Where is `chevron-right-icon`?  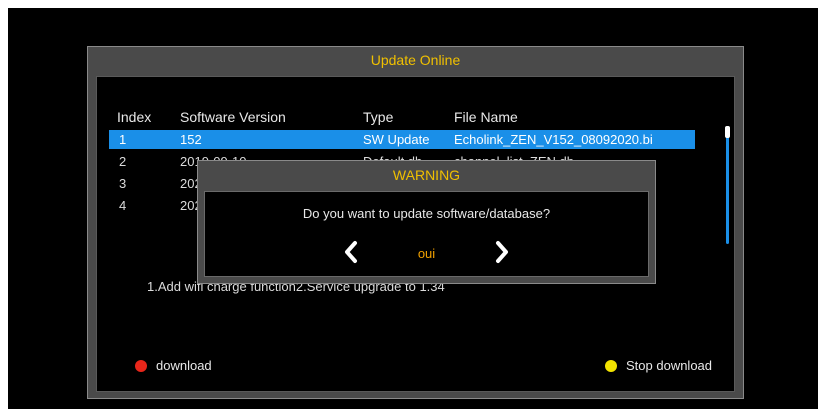 chevron-right-icon is located at coordinates (502, 252).